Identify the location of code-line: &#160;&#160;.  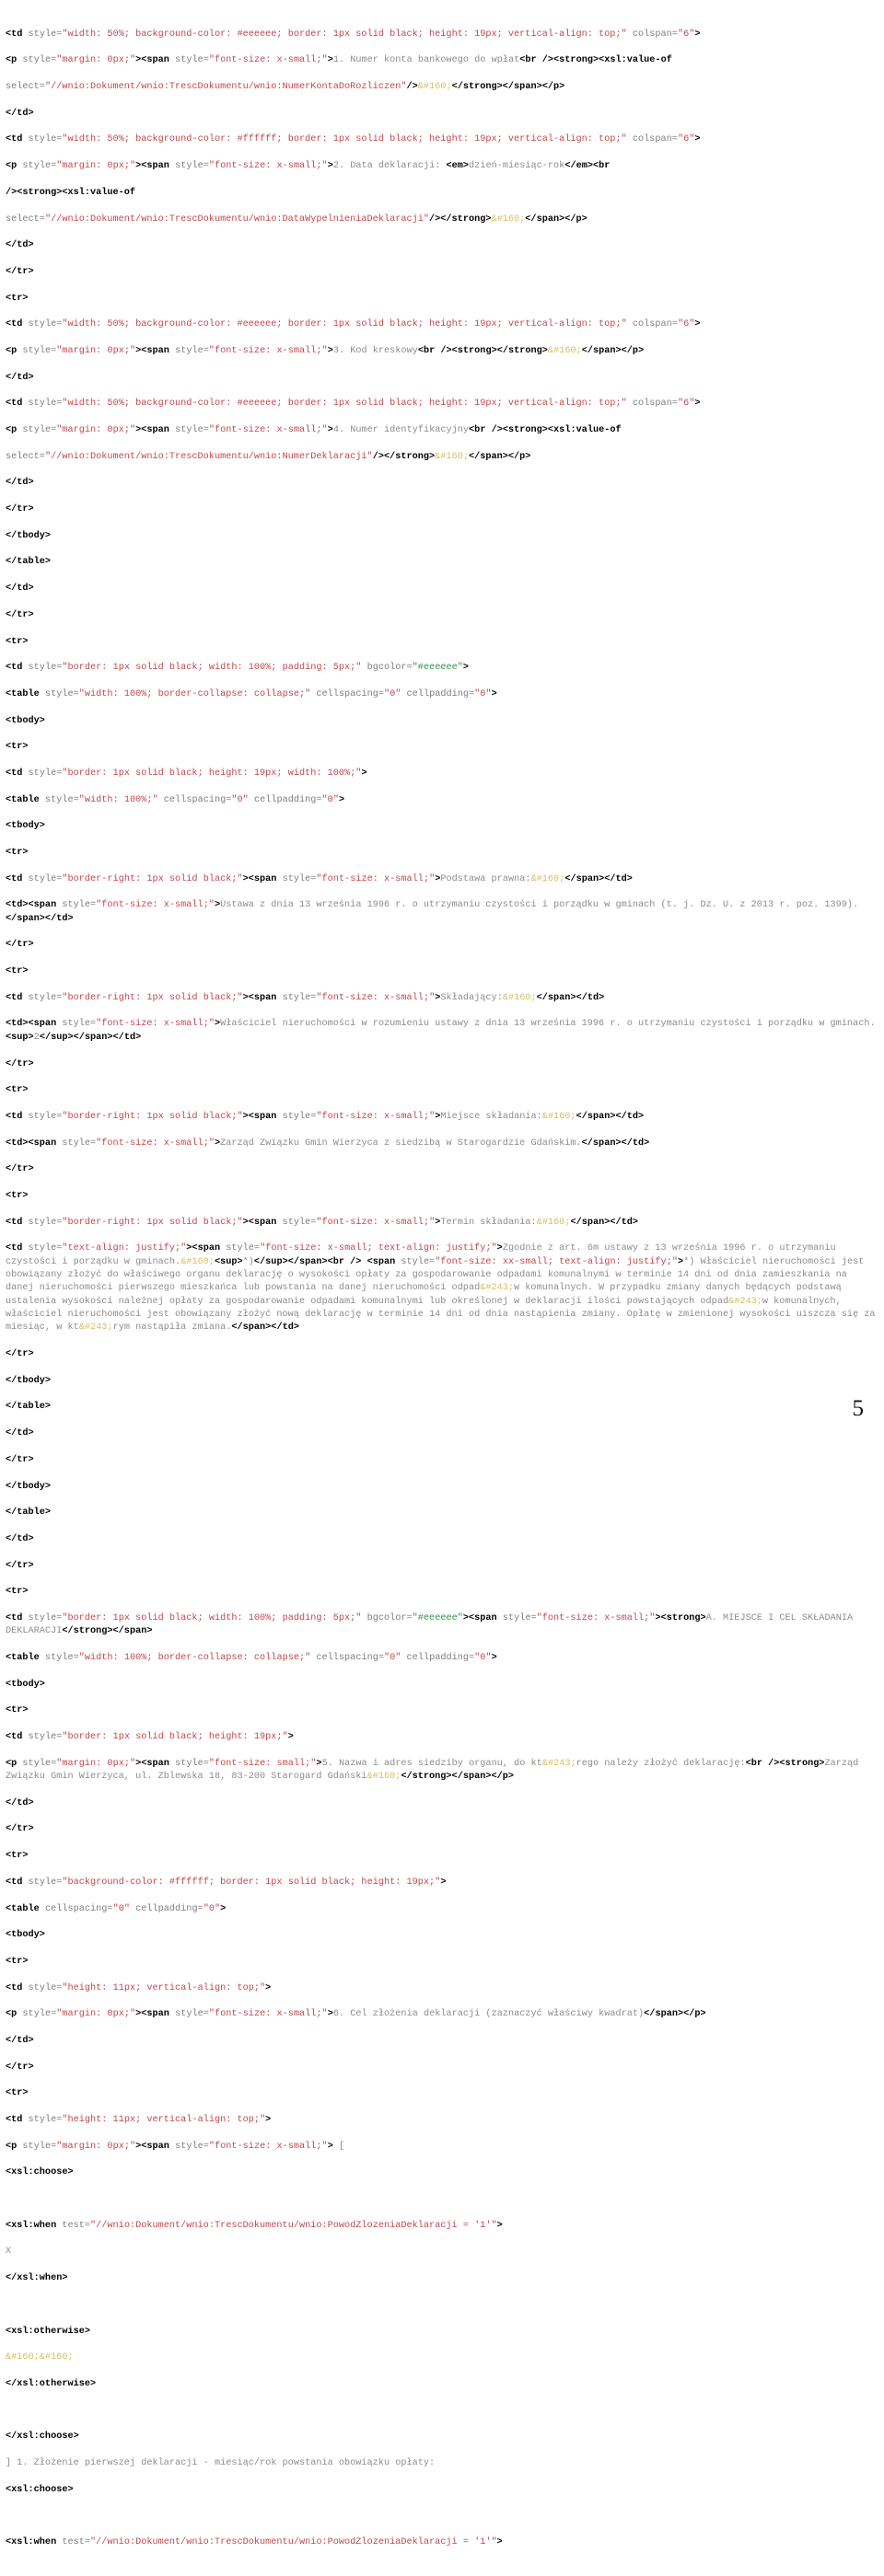
(40, 2357).